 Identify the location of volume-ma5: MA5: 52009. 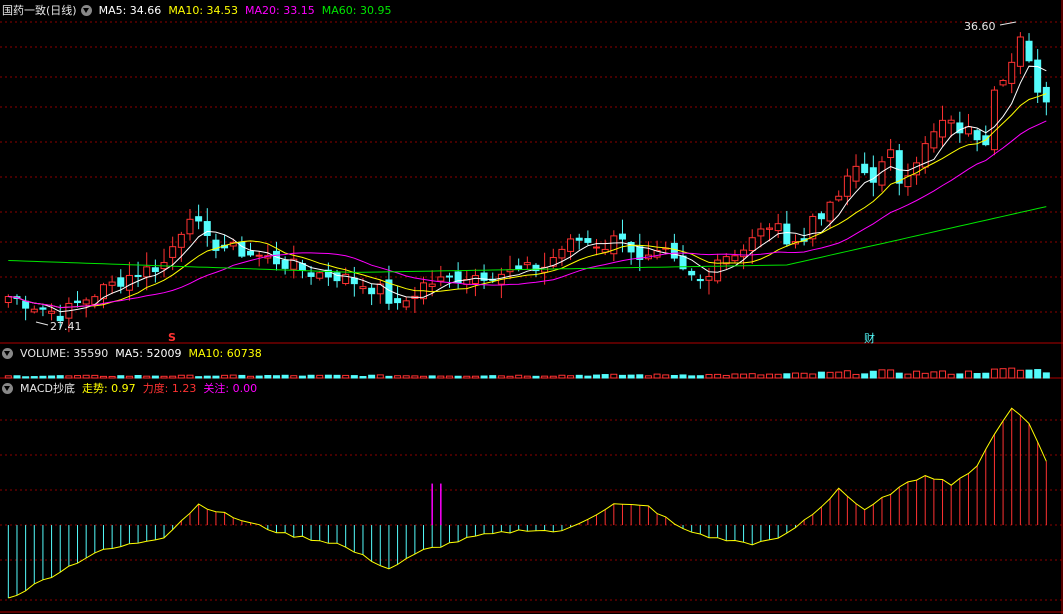
(148, 353).